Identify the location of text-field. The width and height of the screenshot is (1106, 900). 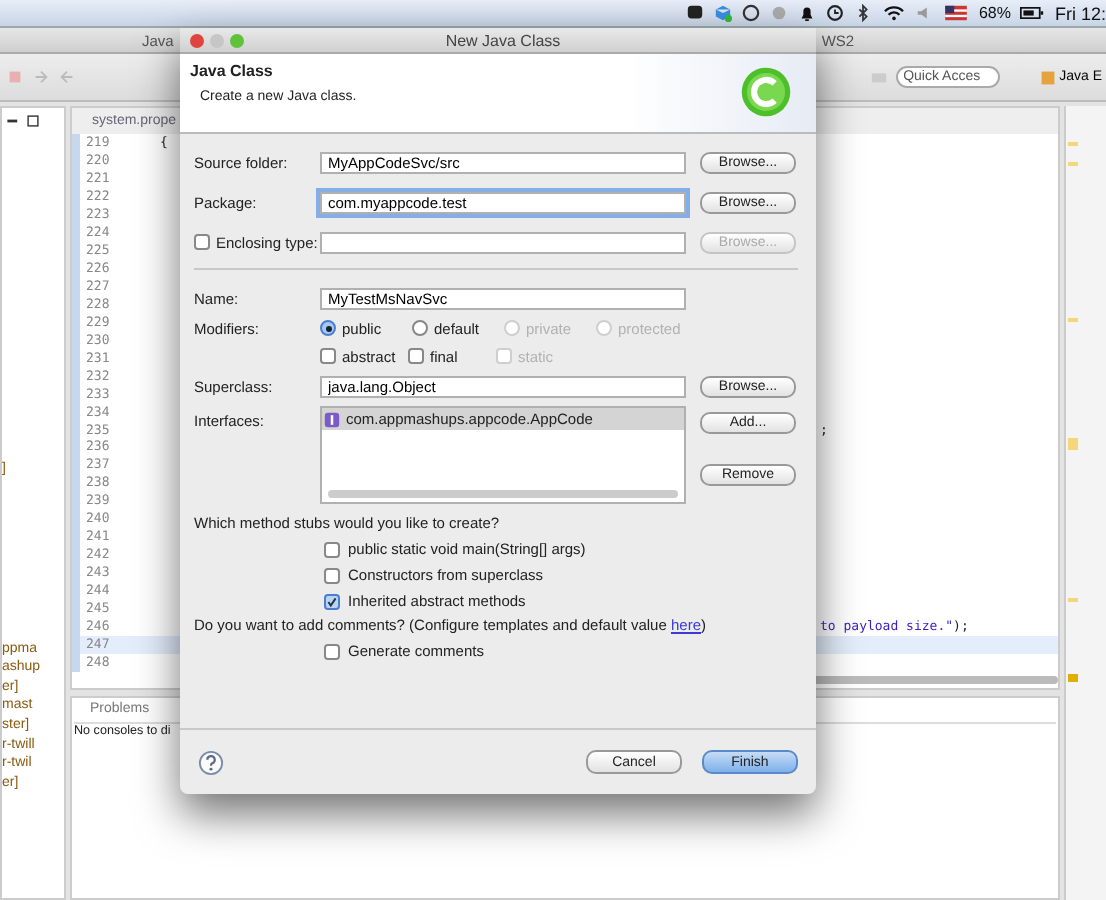
(503, 242).